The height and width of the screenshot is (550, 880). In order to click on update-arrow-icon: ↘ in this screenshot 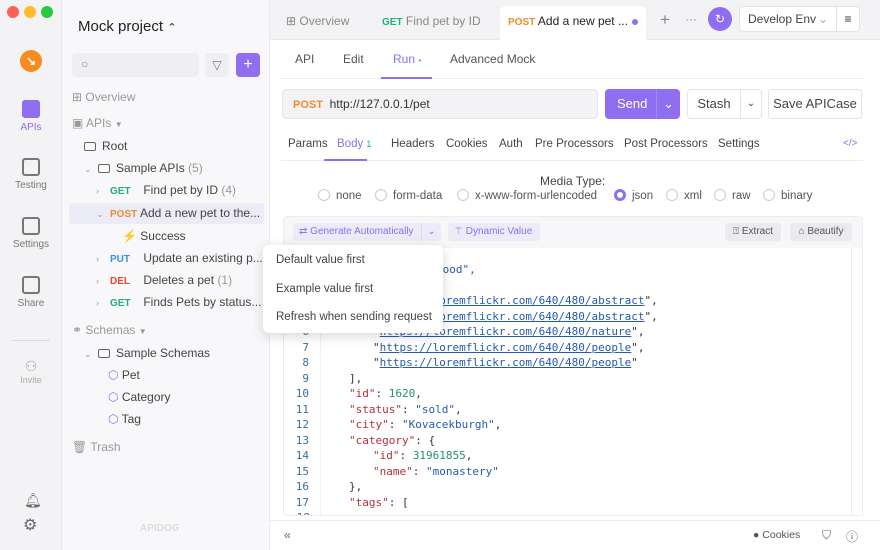, I will do `click(31, 61)`.